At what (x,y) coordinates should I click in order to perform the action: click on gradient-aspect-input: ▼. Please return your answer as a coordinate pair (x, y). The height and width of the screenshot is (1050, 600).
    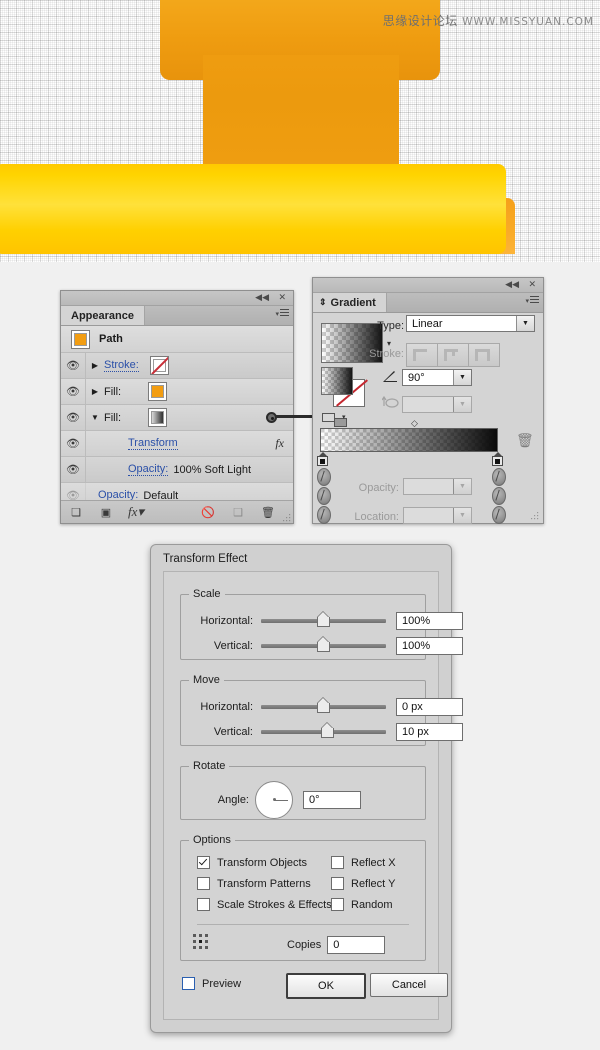
    Looking at the image, I should click on (437, 404).